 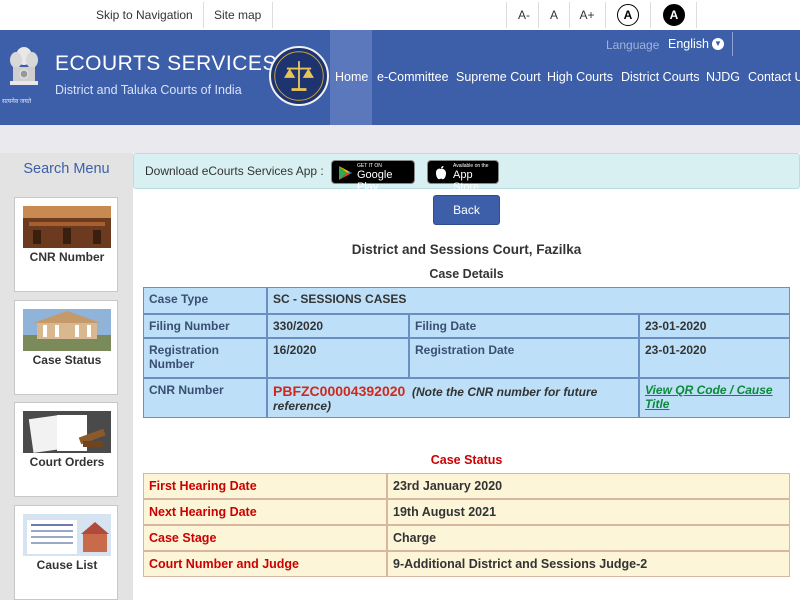 What do you see at coordinates (524, 326) in the screenshot?
I see `filing-date-label: Filing Date` at bounding box center [524, 326].